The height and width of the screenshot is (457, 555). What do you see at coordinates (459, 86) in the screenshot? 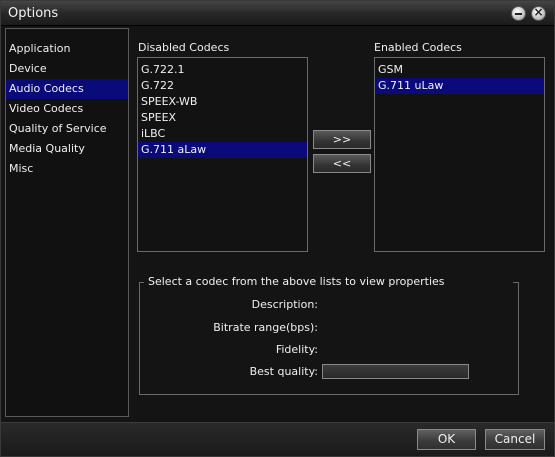
I see `codec-item-g711-ulaw: G.711 uLaw` at bounding box center [459, 86].